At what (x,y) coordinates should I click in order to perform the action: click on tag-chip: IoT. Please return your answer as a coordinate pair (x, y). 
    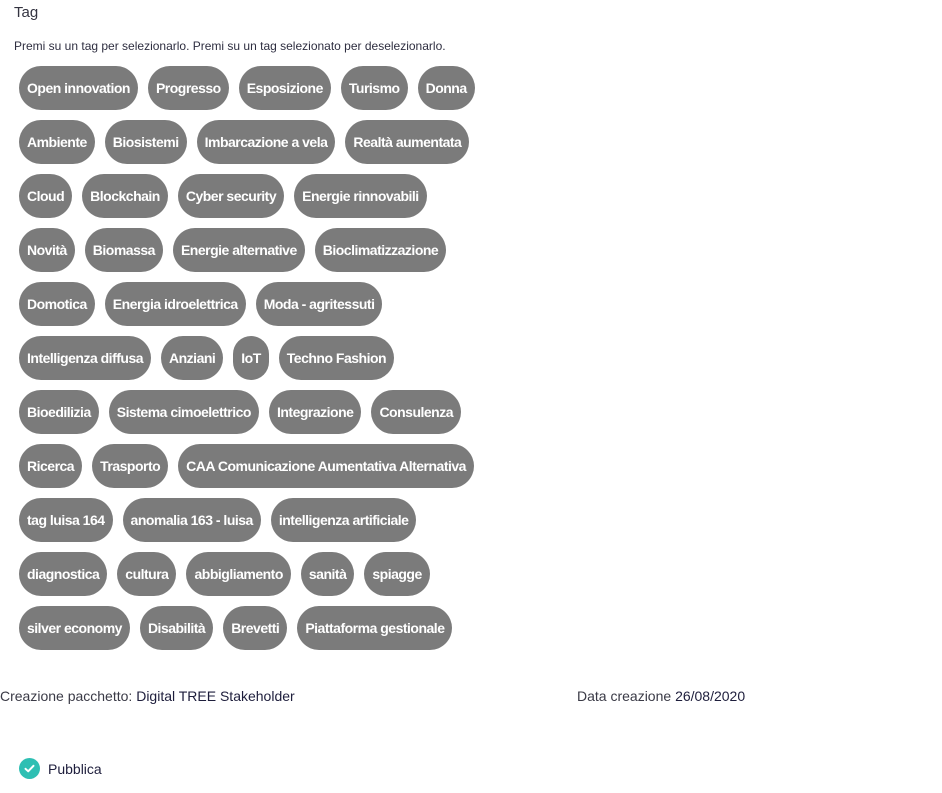
    Looking at the image, I should click on (251, 358).